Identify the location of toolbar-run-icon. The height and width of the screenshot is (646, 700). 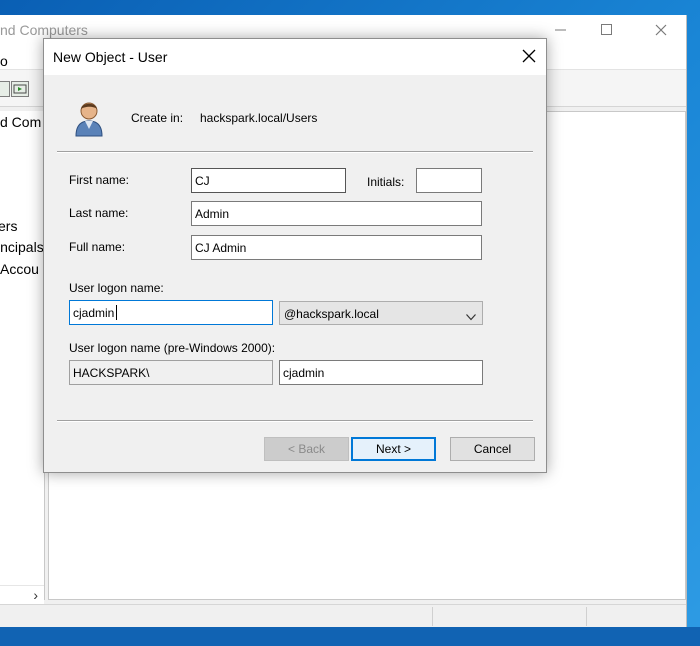
(20, 89).